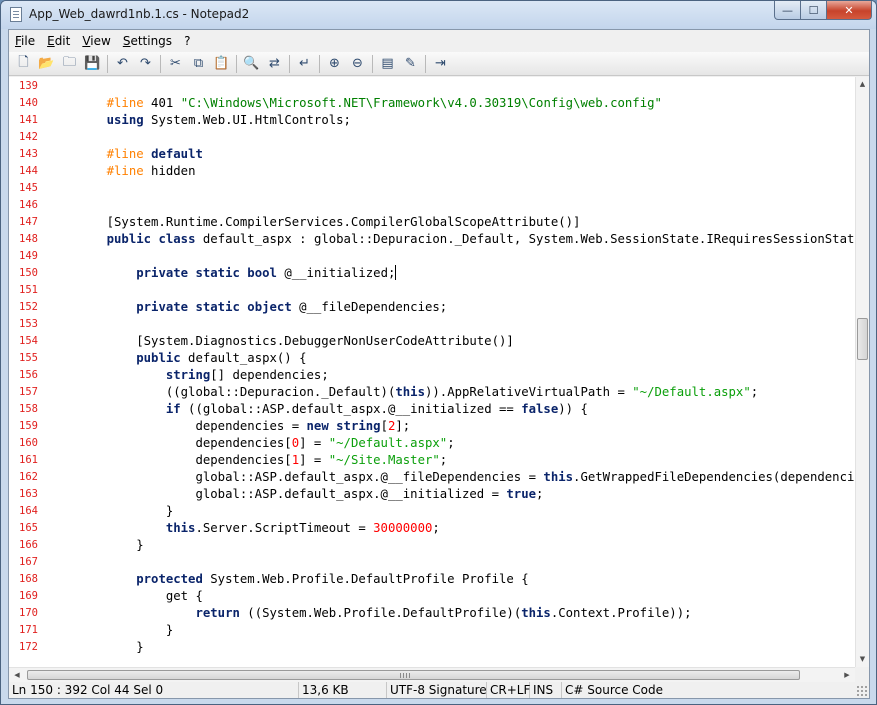 Image resolution: width=877 pixels, height=705 pixels. What do you see at coordinates (432, 426) in the screenshot?
I see `code-line: 159 dependencies = new string[2];` at bounding box center [432, 426].